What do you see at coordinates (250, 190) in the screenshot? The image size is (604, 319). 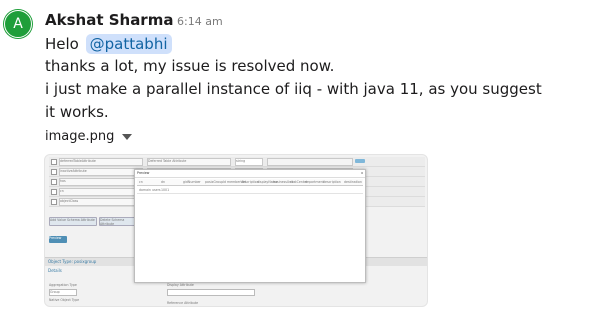 I see `preview-row: domain users 1001` at bounding box center [250, 190].